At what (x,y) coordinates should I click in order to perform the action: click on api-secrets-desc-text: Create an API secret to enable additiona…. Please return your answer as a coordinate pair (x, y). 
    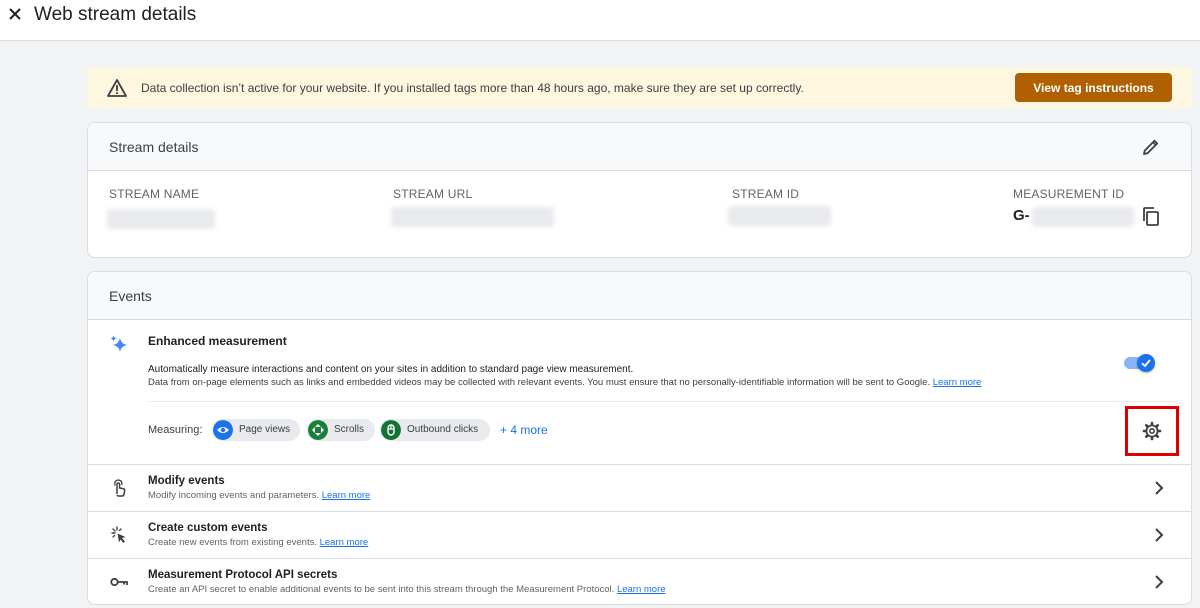
    Looking at the image, I should click on (381, 589).